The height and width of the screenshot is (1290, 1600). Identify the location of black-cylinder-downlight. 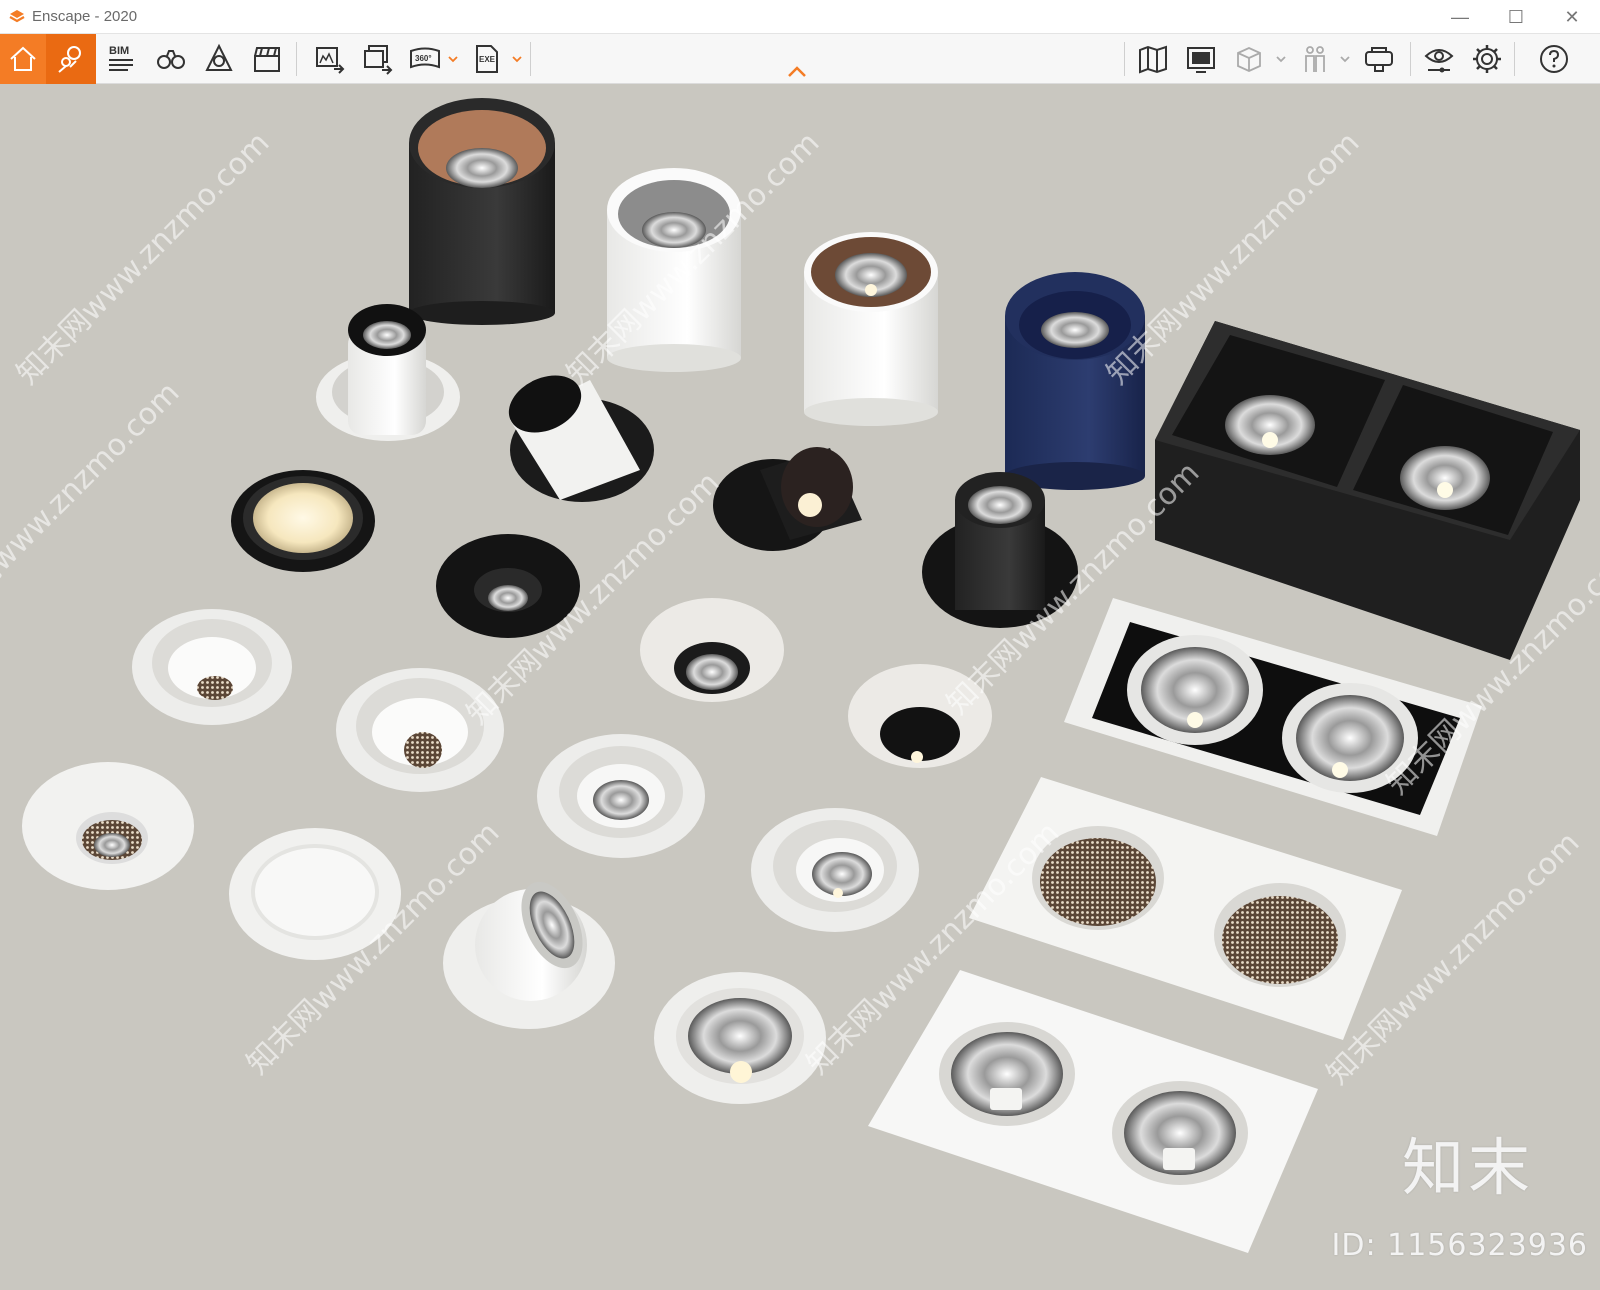
(482, 211).